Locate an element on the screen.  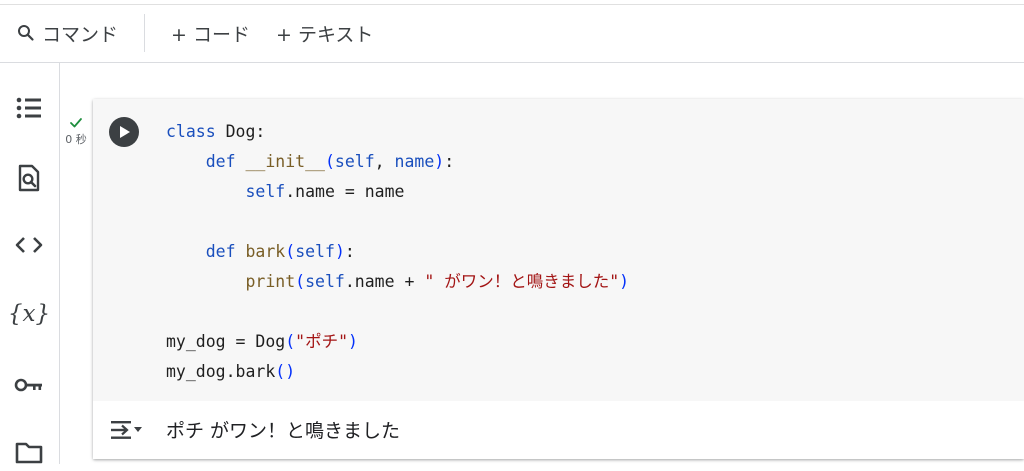
code-line: my_dog.bark() is located at coordinates (231, 371).